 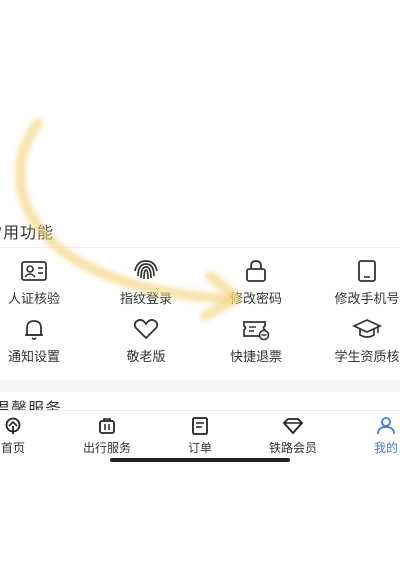 I want to click on tab-my: 我的, so click(x=370, y=437).